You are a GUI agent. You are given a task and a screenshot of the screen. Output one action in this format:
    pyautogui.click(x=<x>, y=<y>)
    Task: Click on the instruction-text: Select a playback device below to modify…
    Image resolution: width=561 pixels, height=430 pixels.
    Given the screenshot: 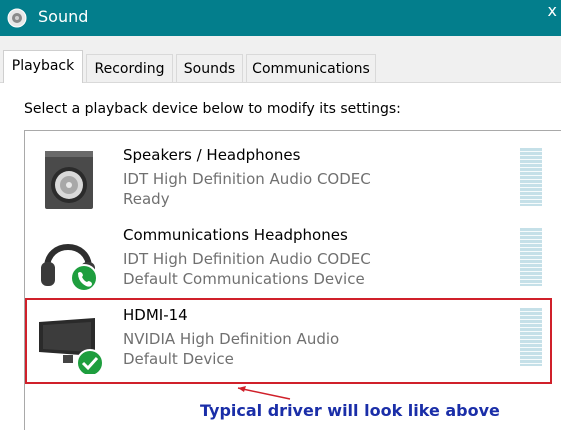 What is the action you would take?
    pyautogui.click(x=212, y=109)
    